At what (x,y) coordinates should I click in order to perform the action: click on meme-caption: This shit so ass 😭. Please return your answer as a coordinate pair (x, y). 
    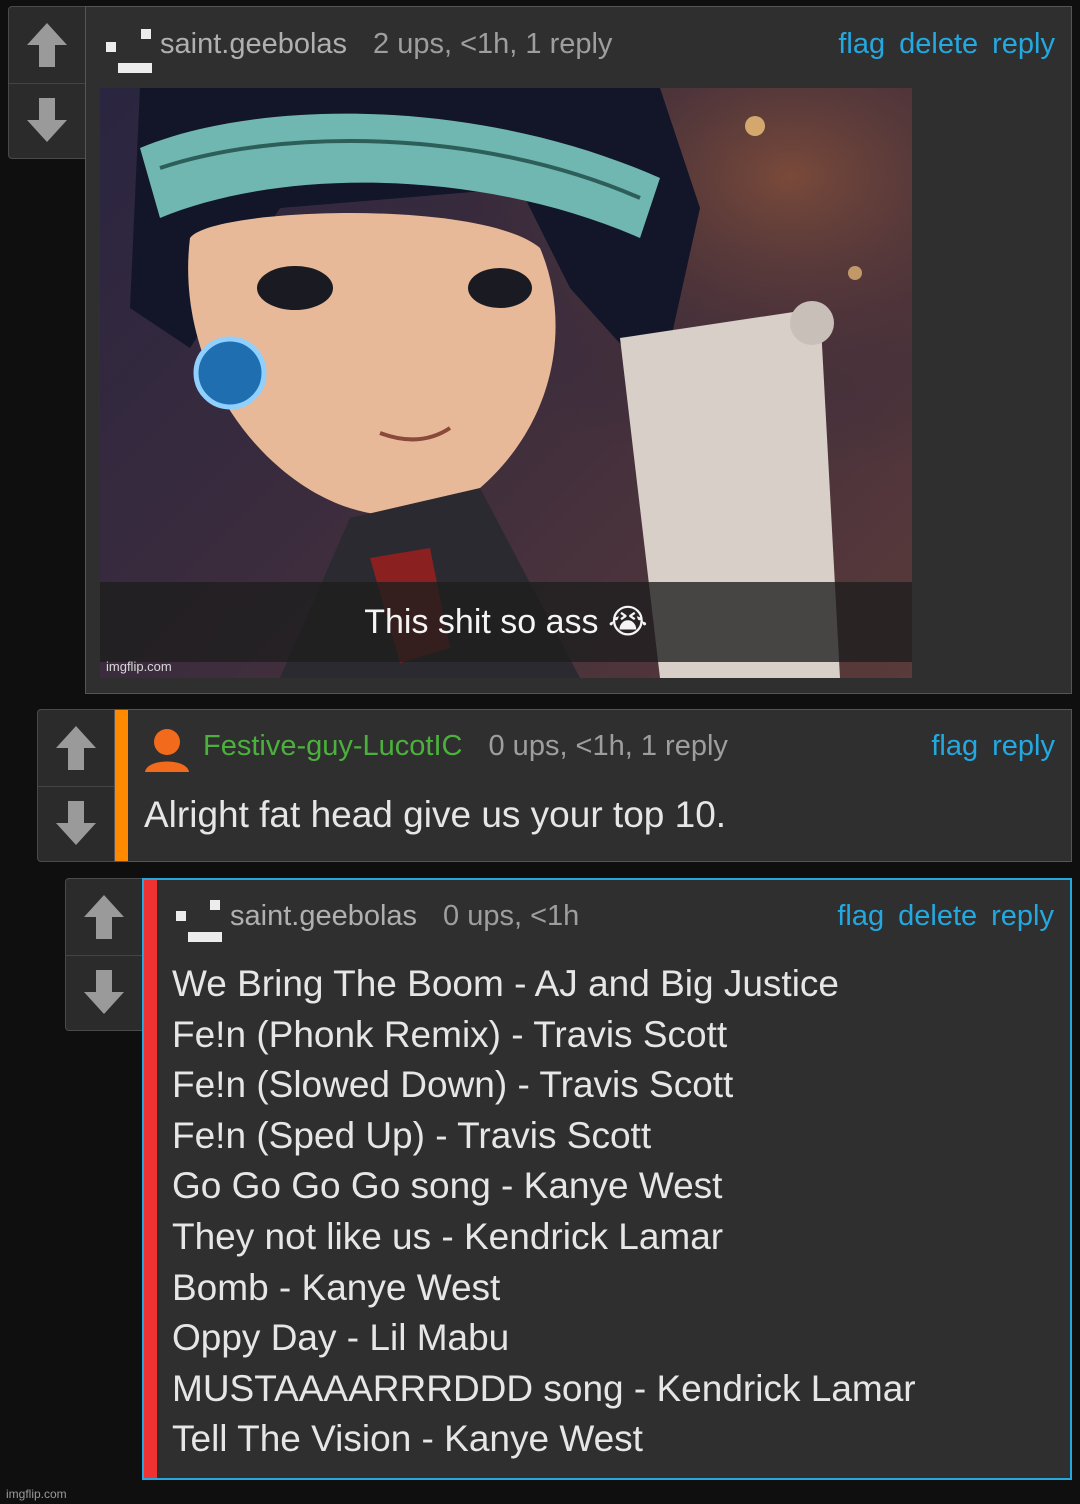
    Looking at the image, I should click on (506, 622).